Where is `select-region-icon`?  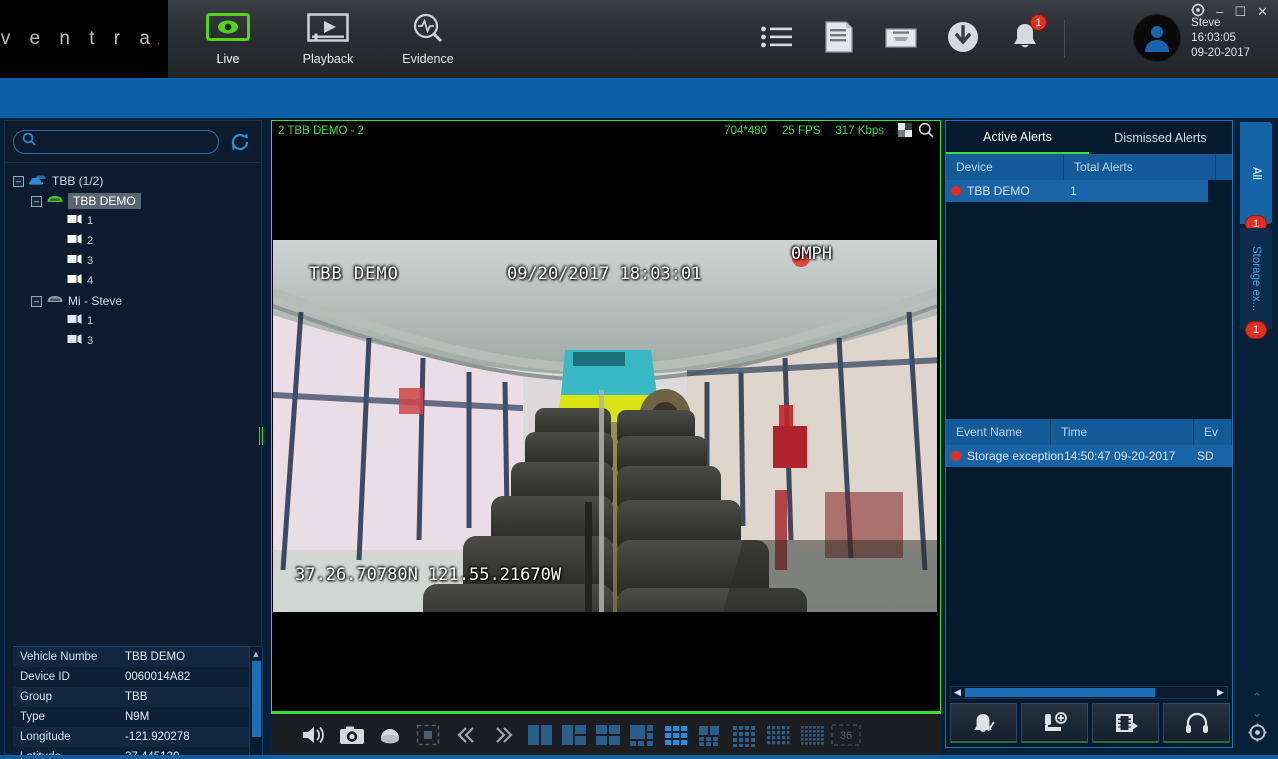 select-region-icon is located at coordinates (428, 735).